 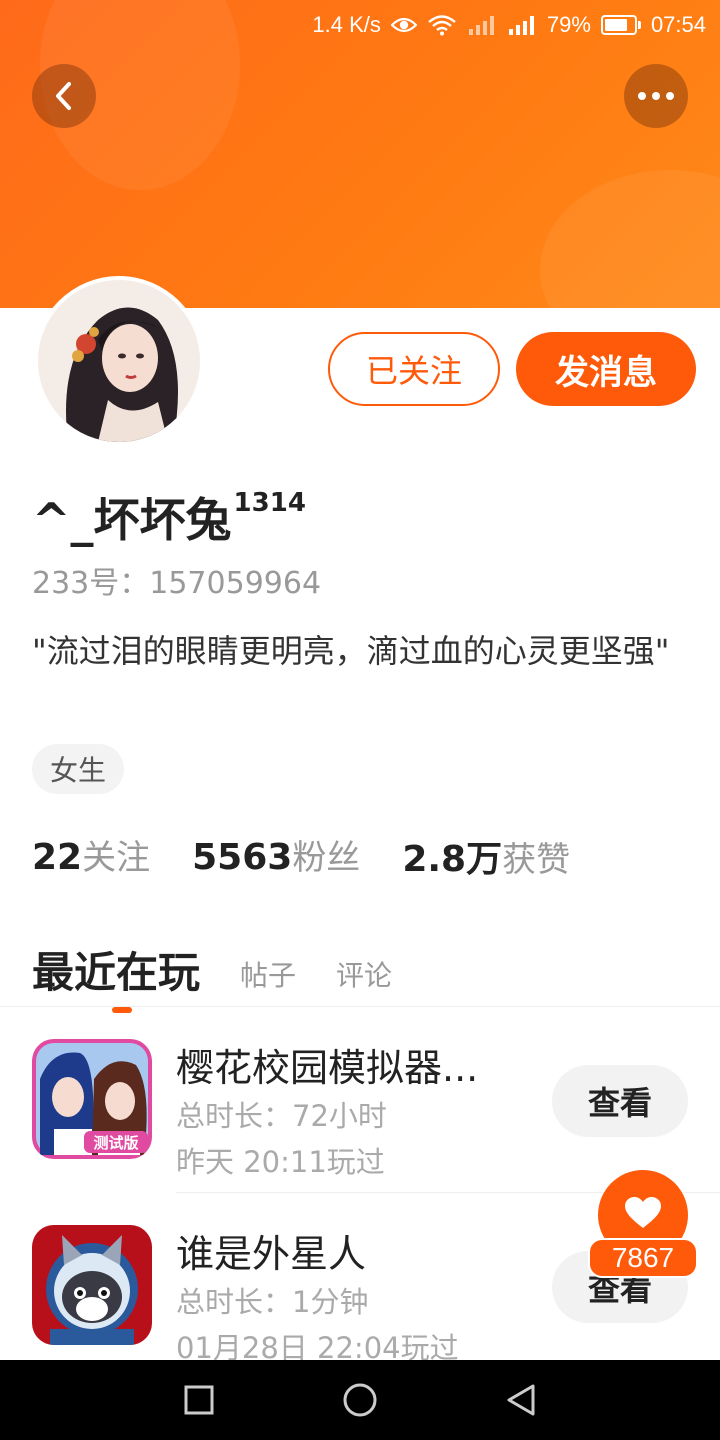 I want to click on send-message-button: 发消息, so click(x=606, y=369).